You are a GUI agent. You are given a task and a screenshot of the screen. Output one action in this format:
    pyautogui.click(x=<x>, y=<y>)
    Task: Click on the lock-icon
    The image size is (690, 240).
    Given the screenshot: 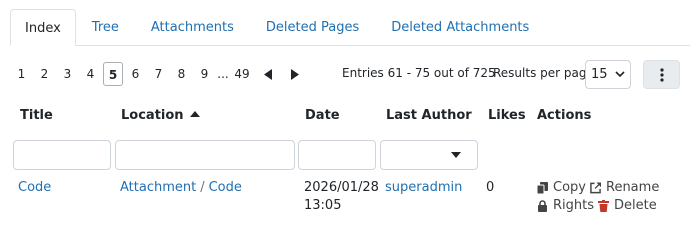 What is the action you would take?
    pyautogui.click(x=542, y=205)
    